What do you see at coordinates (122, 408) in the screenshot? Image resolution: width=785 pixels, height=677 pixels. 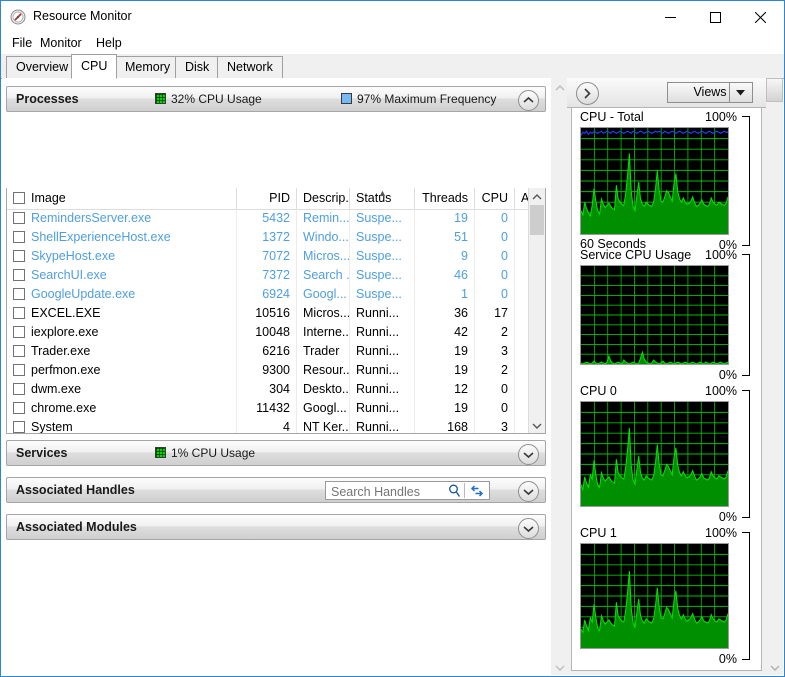 I see `cell-image: chrome.exe` at bounding box center [122, 408].